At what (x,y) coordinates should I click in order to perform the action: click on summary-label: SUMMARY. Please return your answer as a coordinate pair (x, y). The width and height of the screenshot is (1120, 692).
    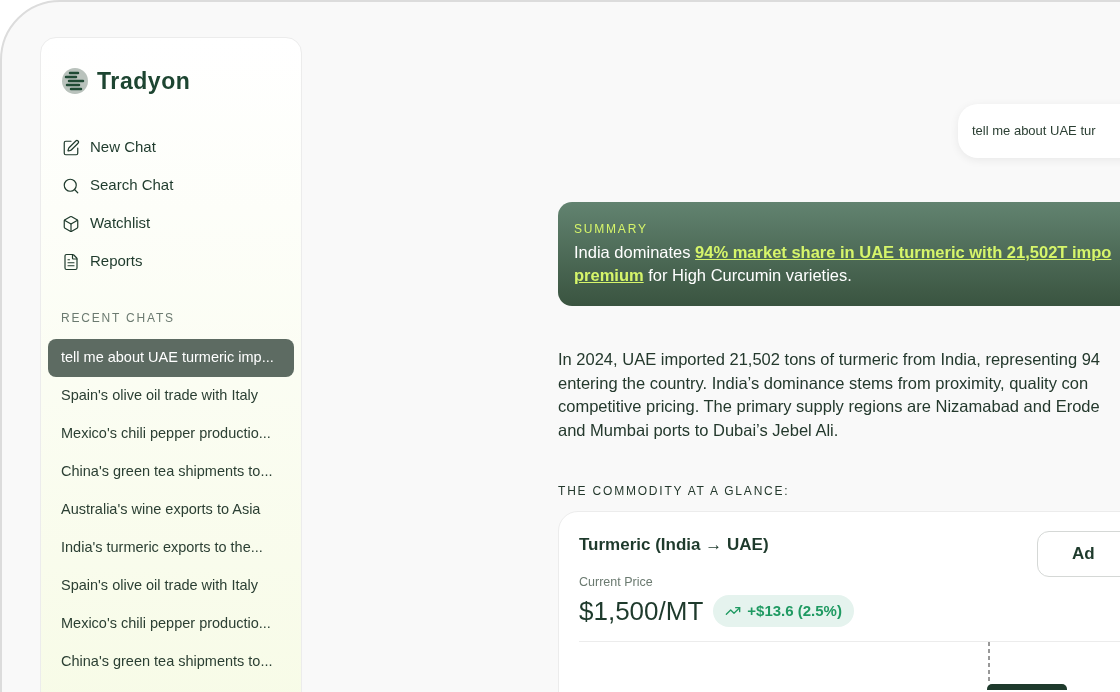
    Looking at the image, I should click on (611, 229).